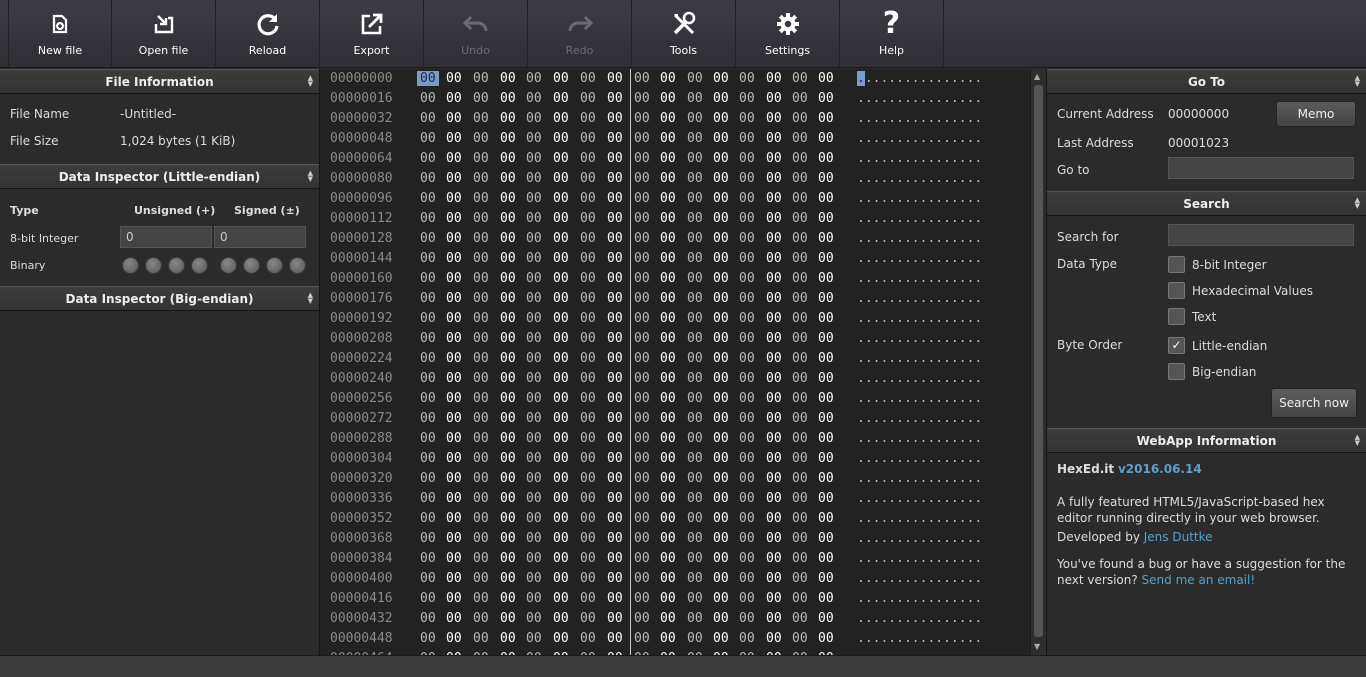 The width and height of the screenshot is (1366, 677). I want to click on inspector-le-header: Data Inspector (Little-endian) ▲ ▼, so click(159, 176).